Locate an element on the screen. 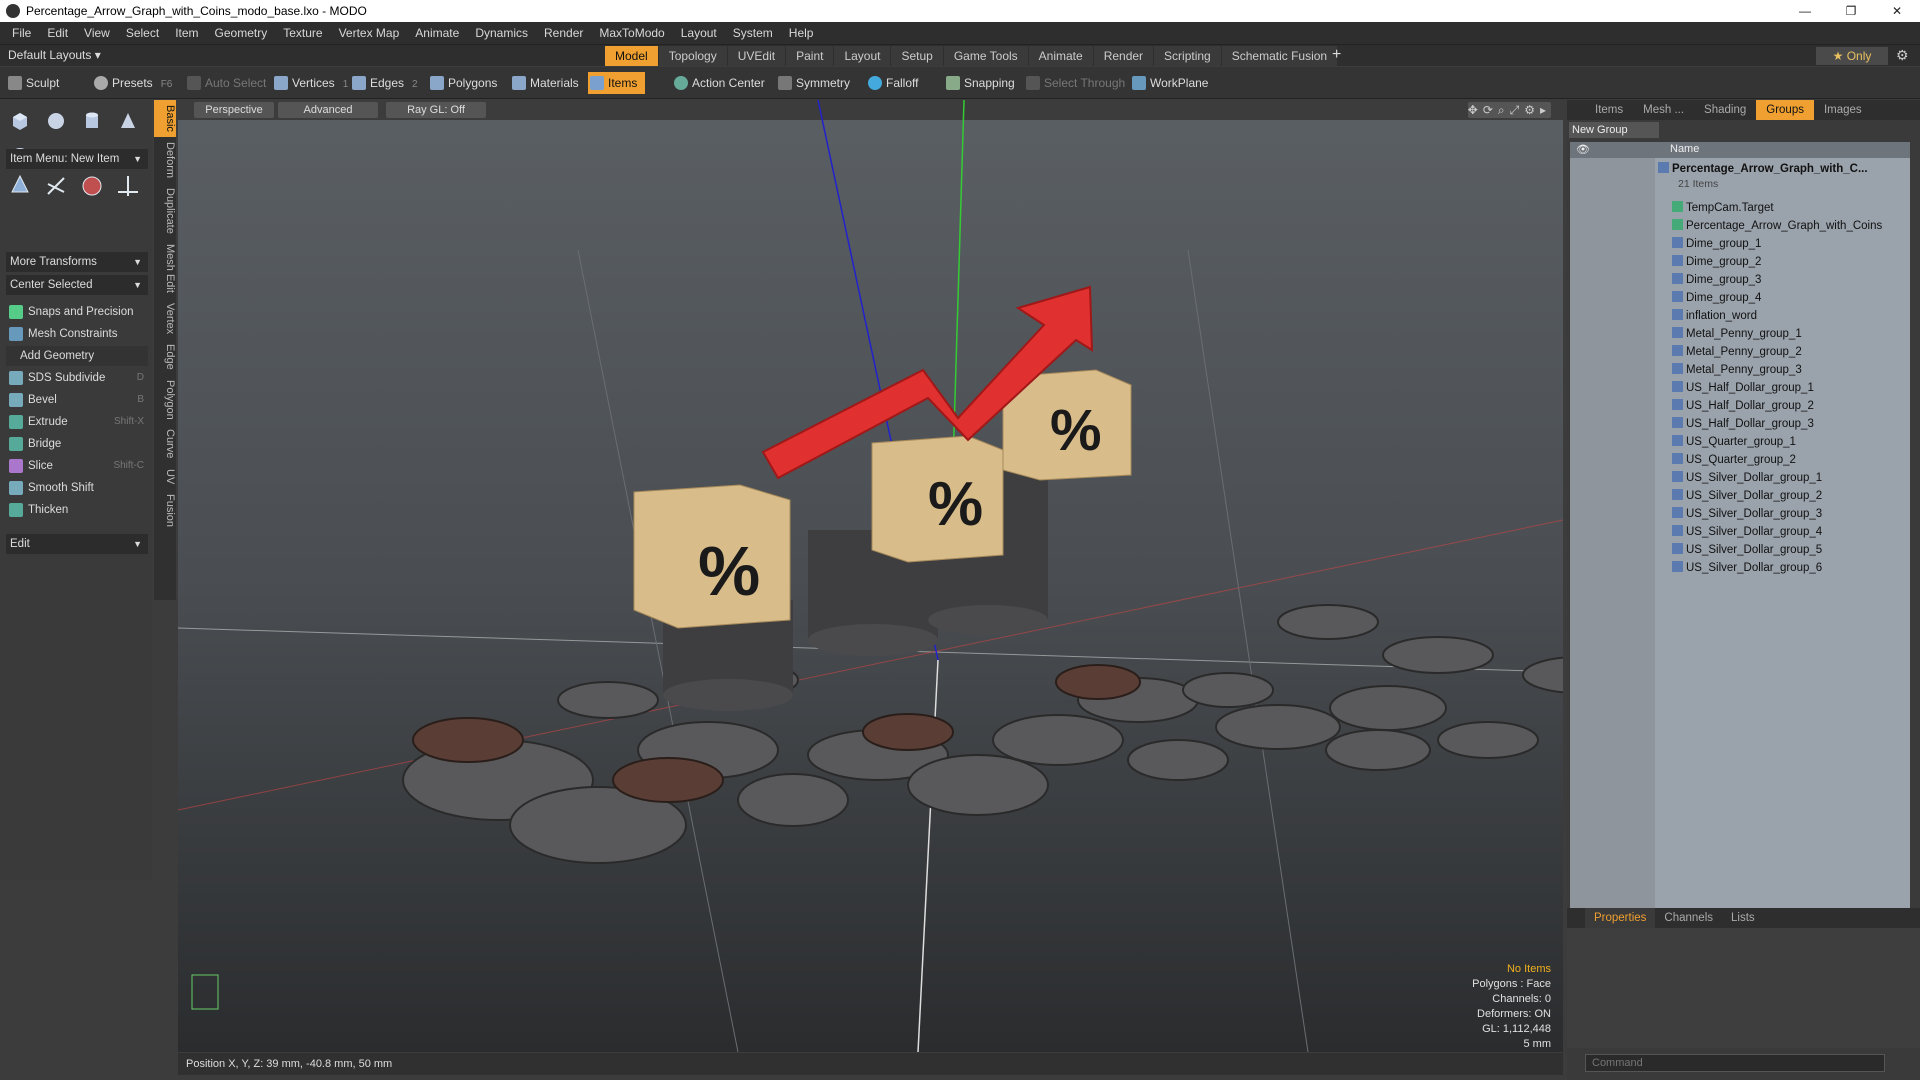 This screenshot has width=1920, height=1080. menu-texture: Texture is located at coordinates (302, 33).